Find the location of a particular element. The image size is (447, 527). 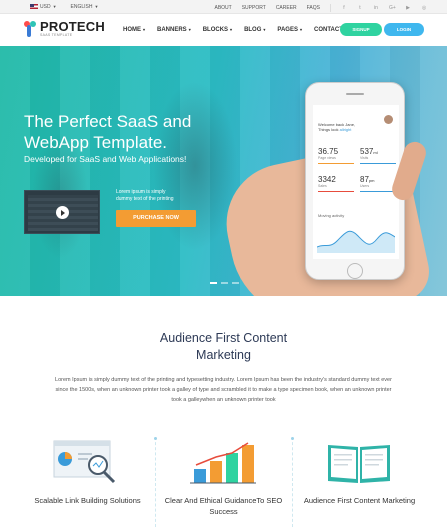

bar-chart-icon is located at coordinates (223, 463).